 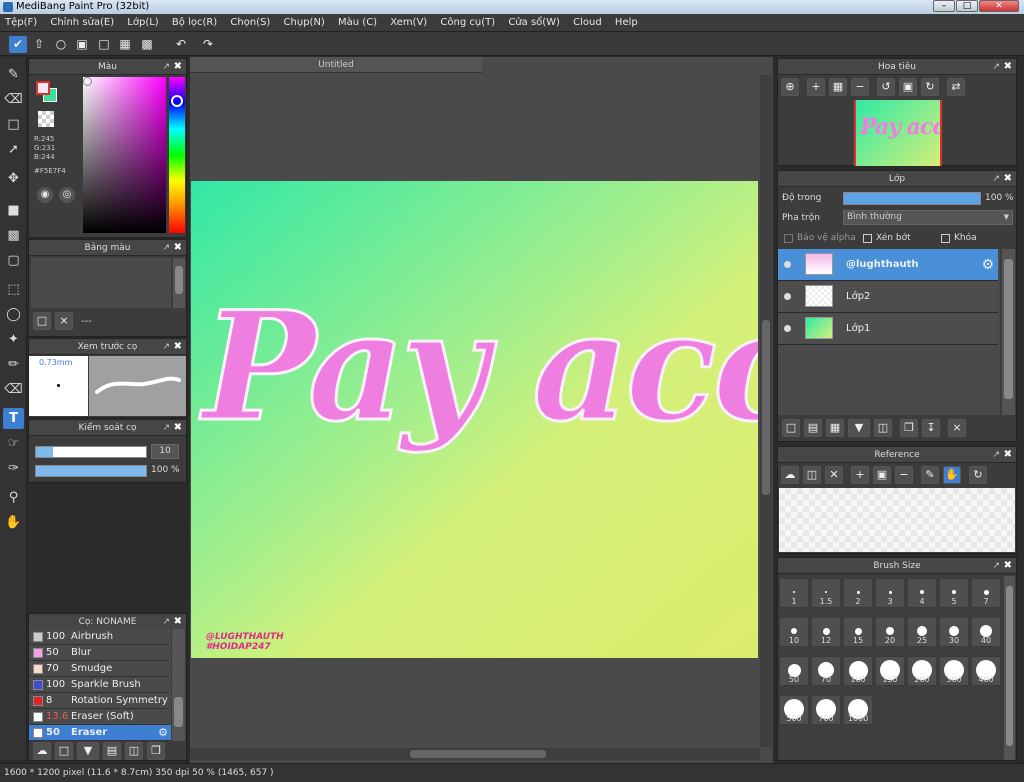 I want to click on brush-size-option: 12, so click(x=826, y=632).